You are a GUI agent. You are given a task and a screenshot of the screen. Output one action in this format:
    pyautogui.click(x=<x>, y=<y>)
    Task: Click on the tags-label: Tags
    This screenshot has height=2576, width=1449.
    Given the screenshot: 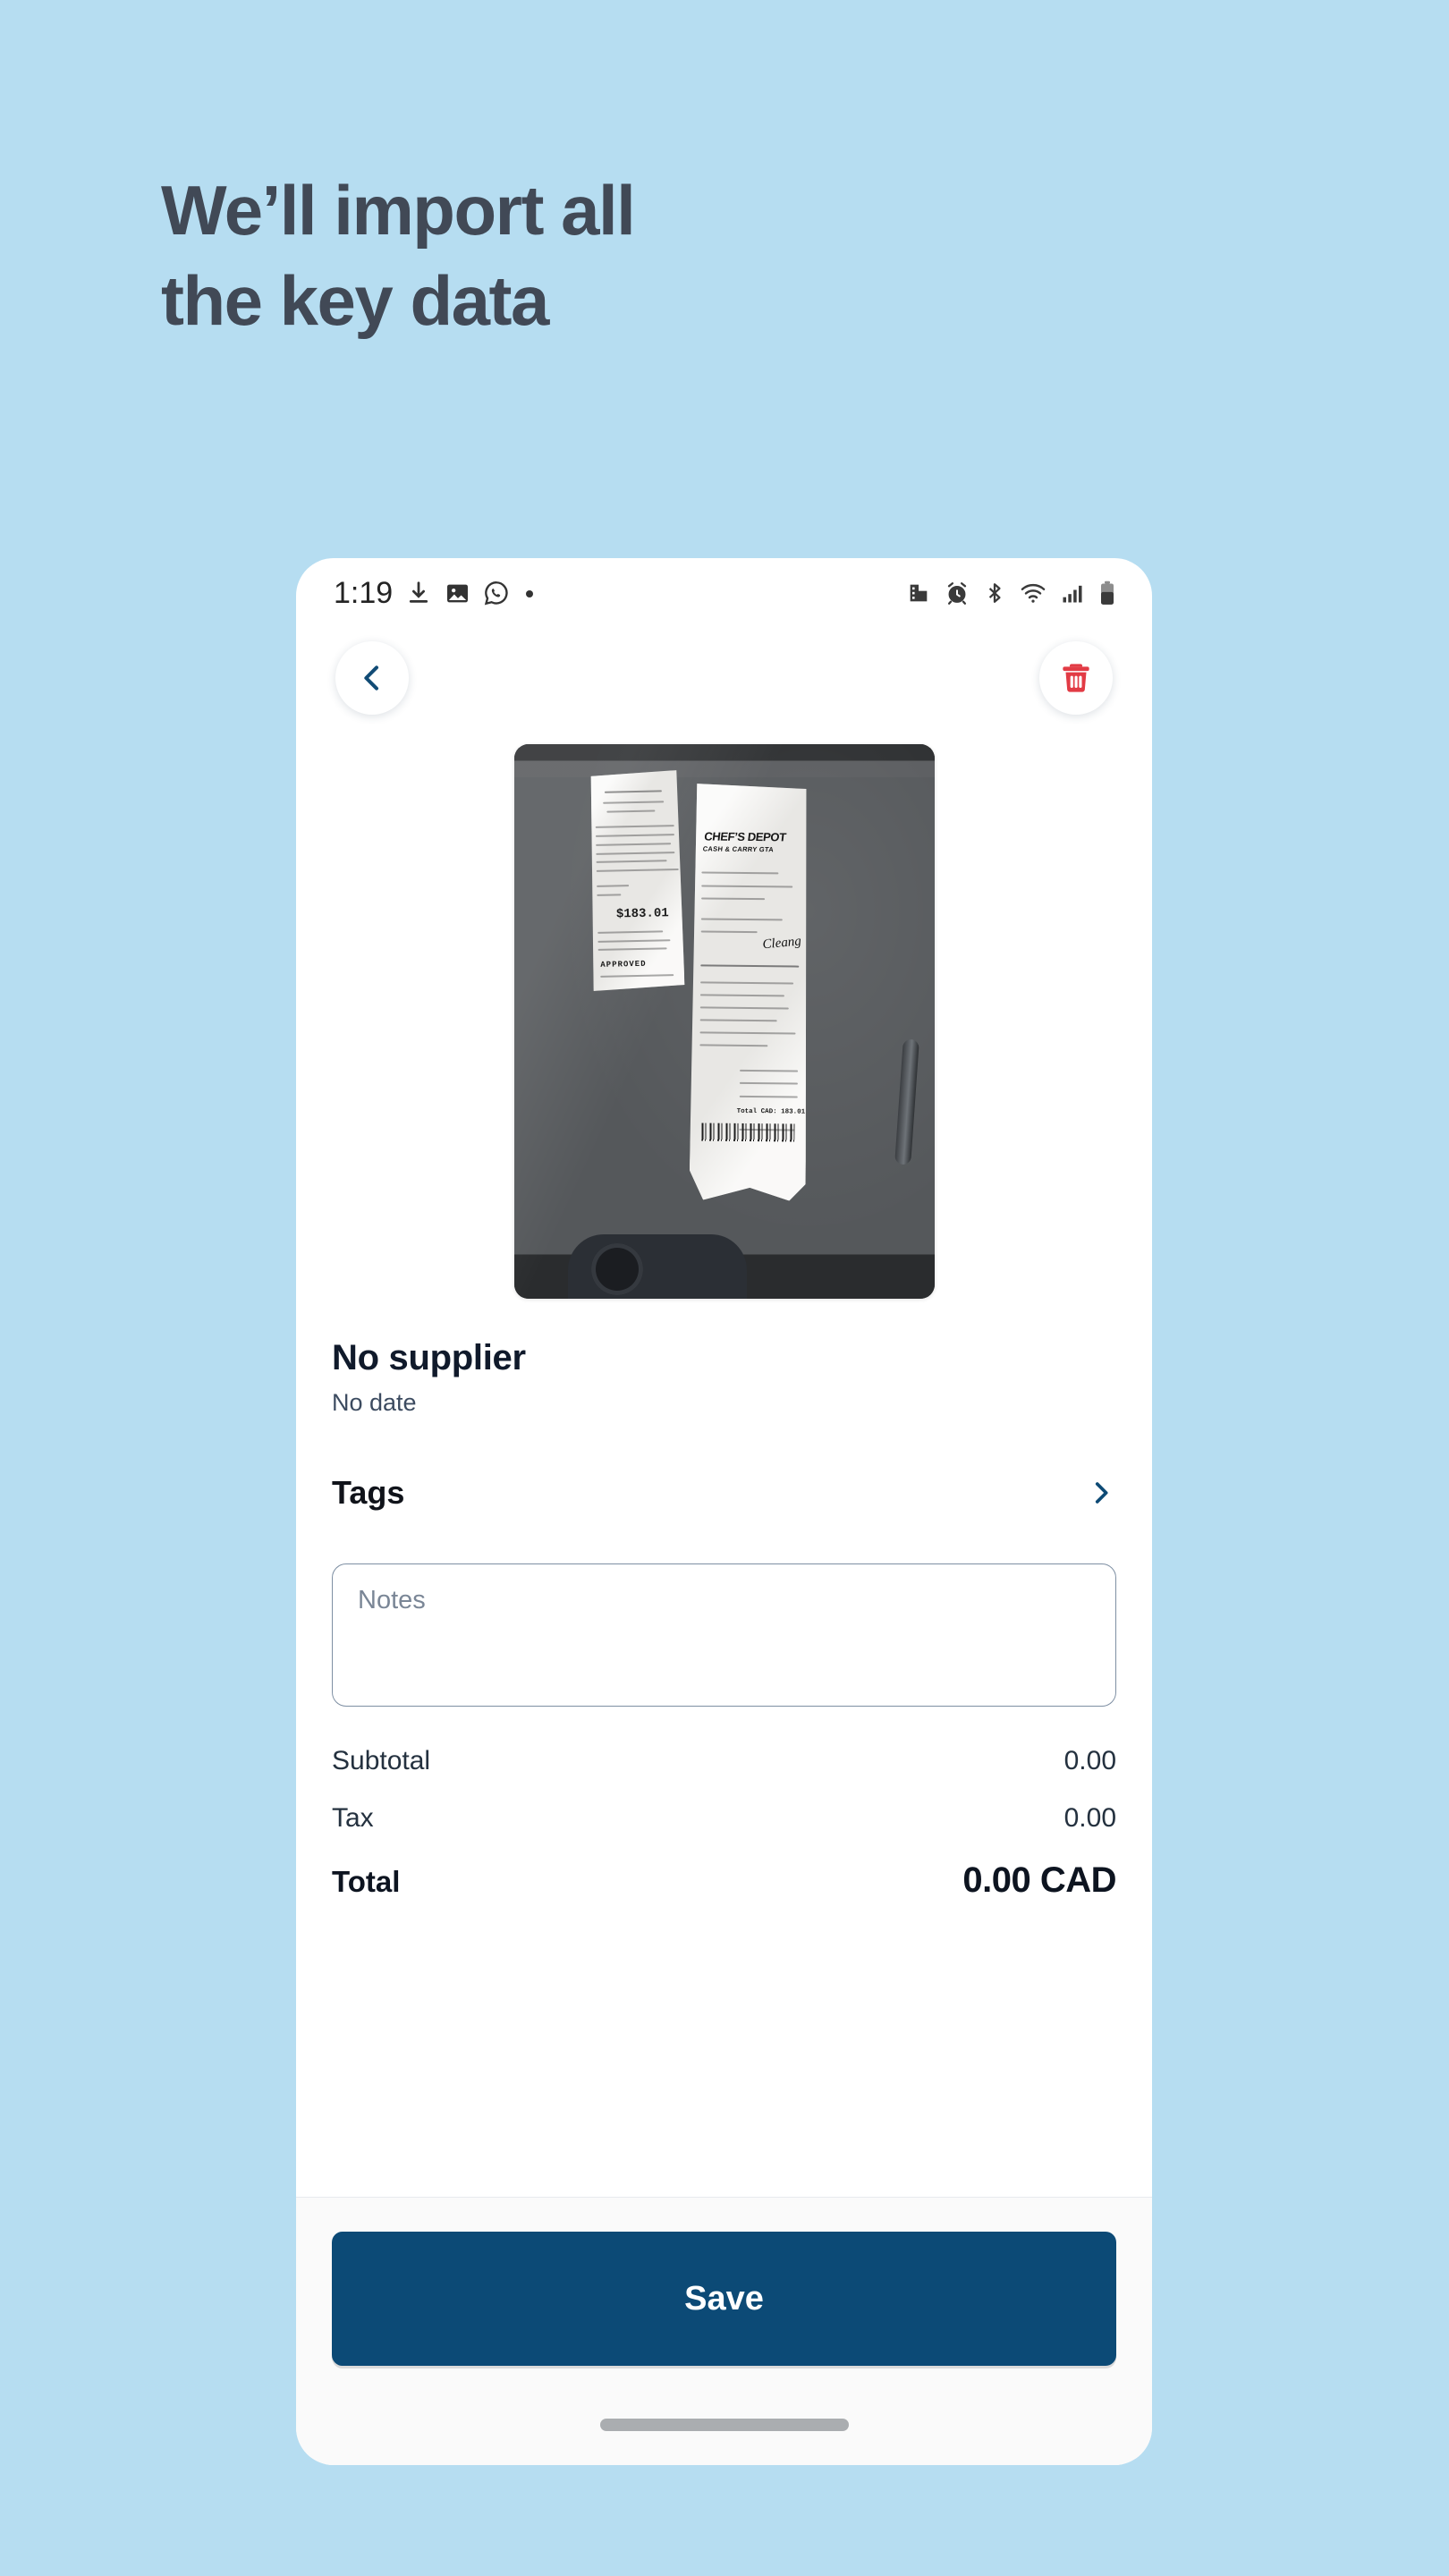 What is the action you would take?
    pyautogui.click(x=368, y=1492)
    